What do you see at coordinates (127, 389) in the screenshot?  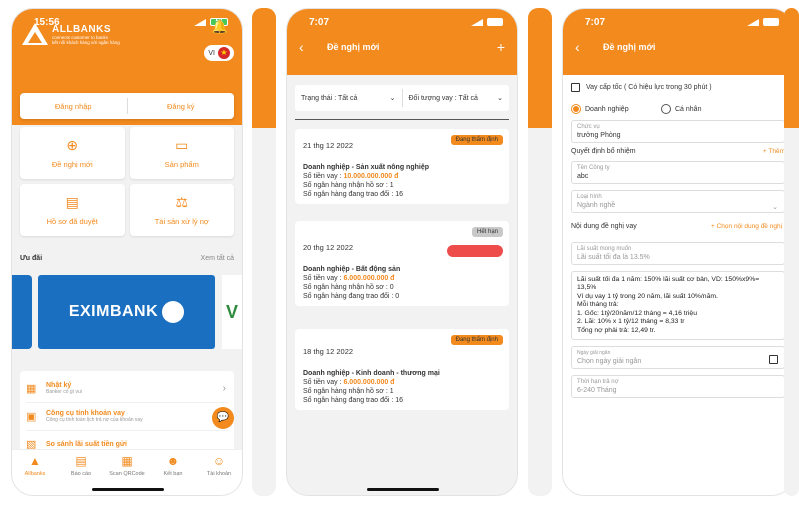 I see `list-item-journal: ▦ Nhật ký Banker có gì vui ›` at bounding box center [127, 389].